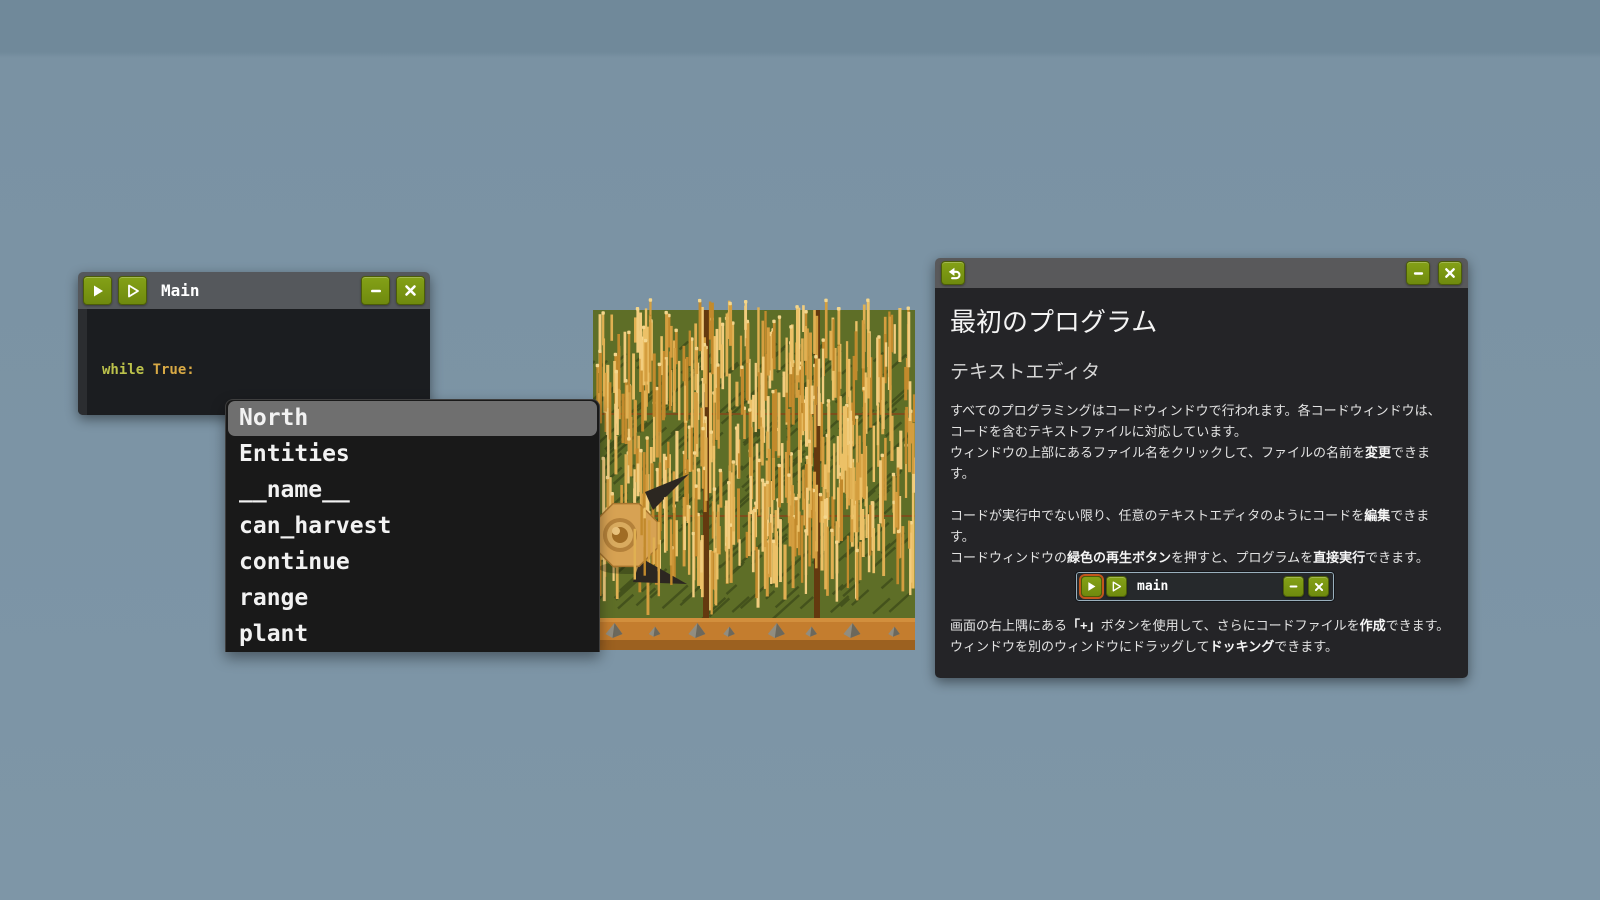 The height and width of the screenshot is (900, 1600). I want to click on tutorial-titlebar, so click(1201, 273).